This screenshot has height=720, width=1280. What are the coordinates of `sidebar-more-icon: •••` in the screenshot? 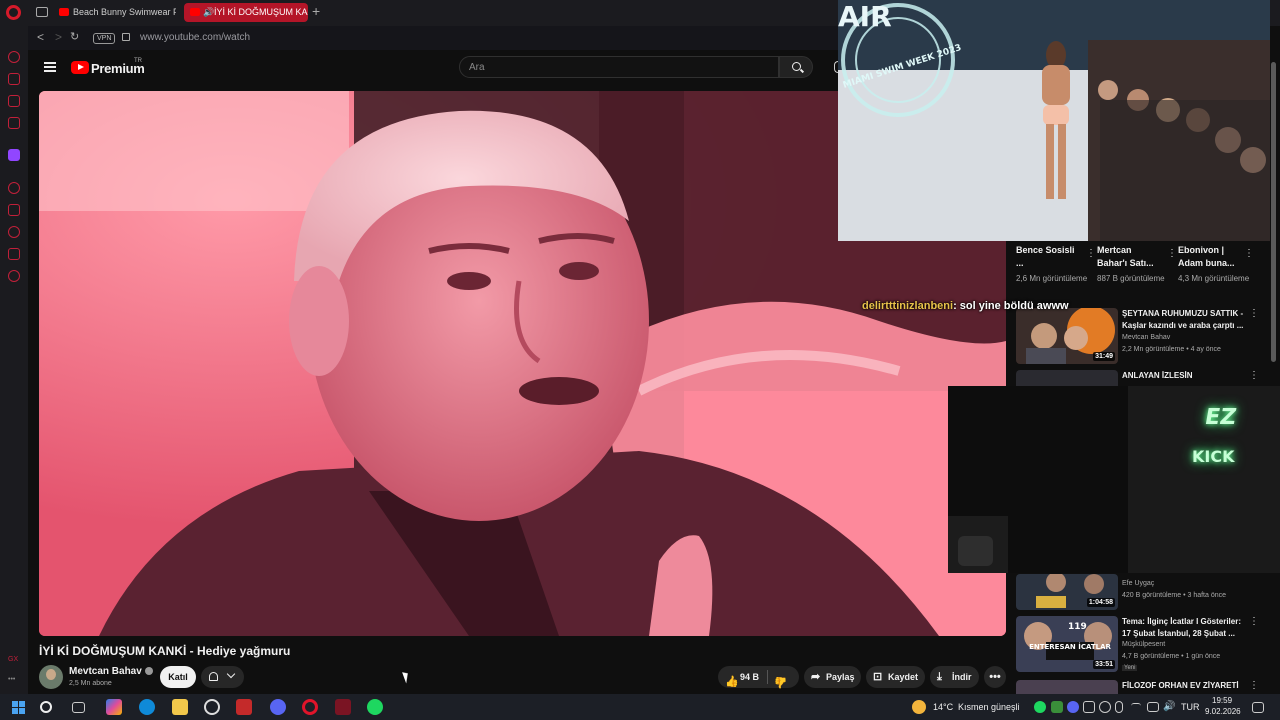 It's located at (11, 679).